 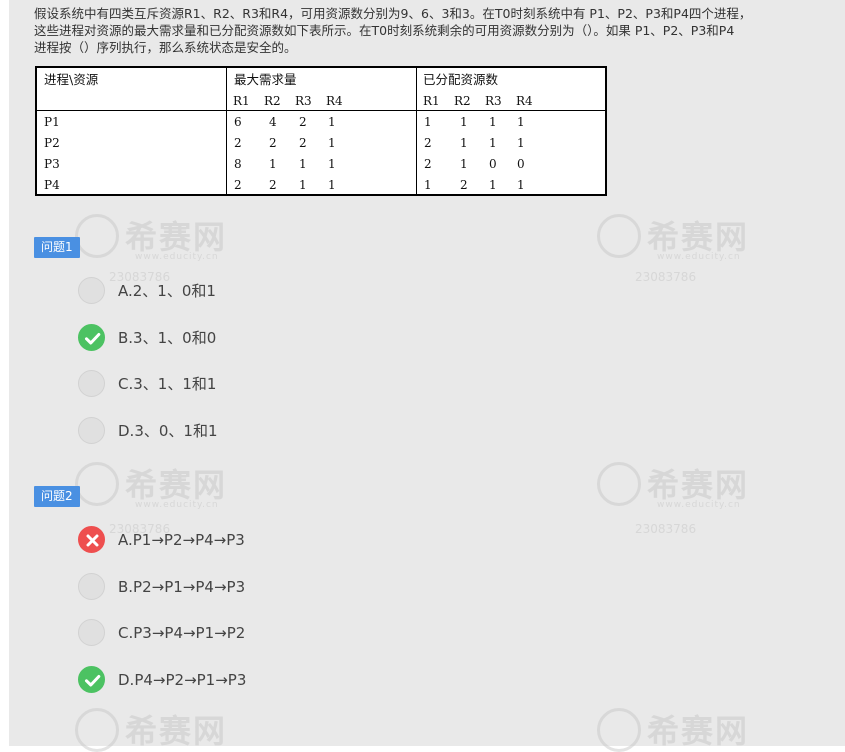 I want to click on table-process-cell: P3, so click(x=52, y=164).